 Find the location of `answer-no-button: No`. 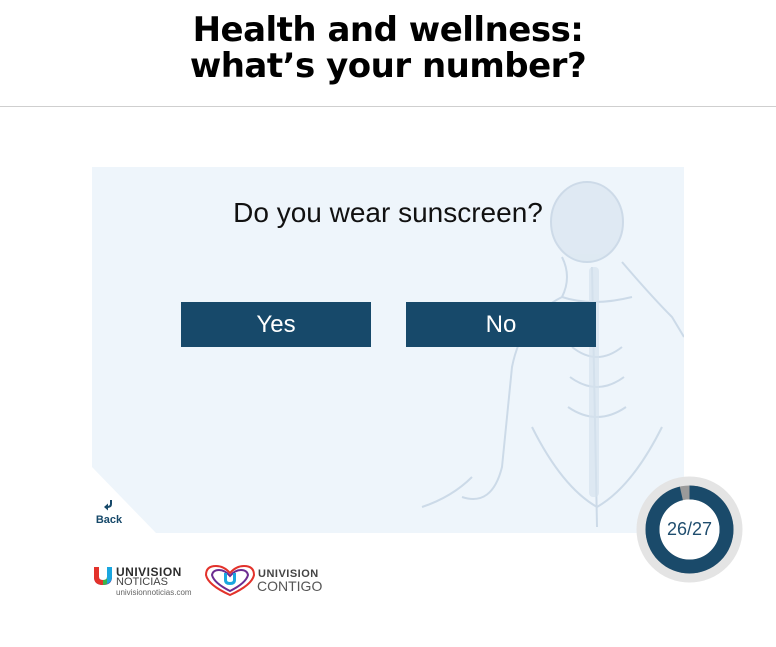

answer-no-button: No is located at coordinates (501, 324).